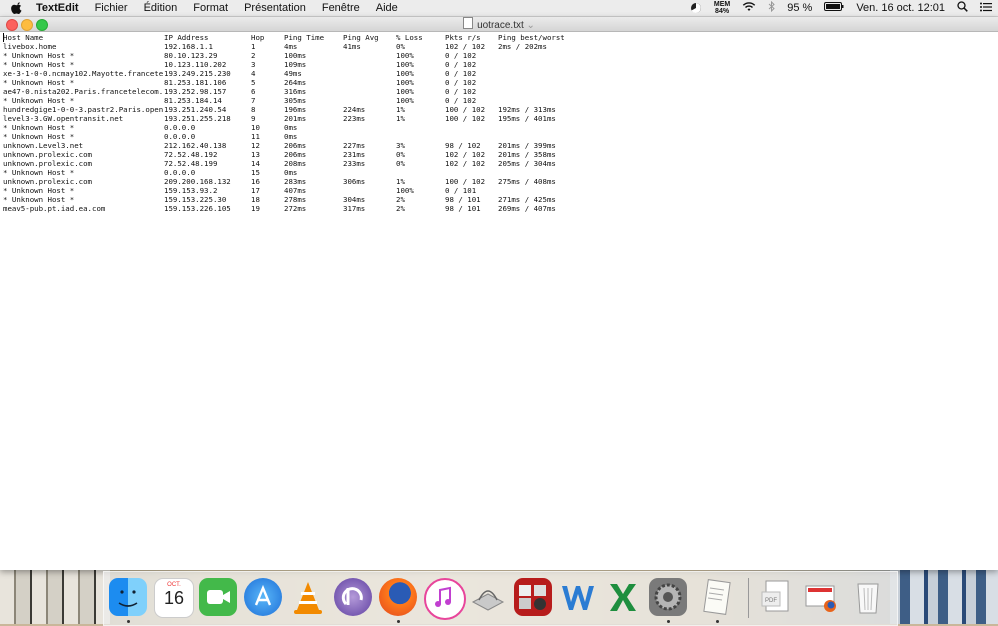  Describe the element at coordinates (668, 597) in the screenshot. I see `system-preferences-icon` at that location.